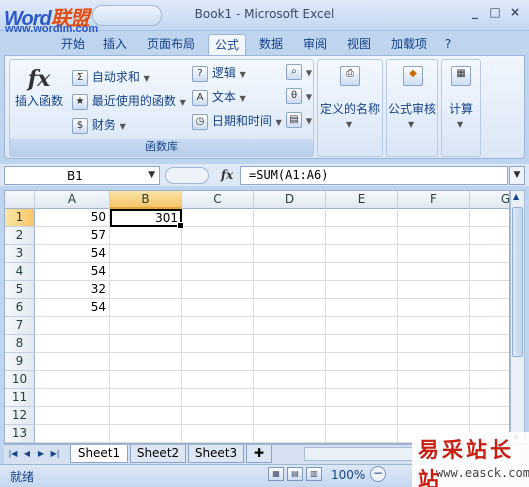  What do you see at coordinates (517, 175) in the screenshot?
I see `expand-formula-bar-icon: ▼` at bounding box center [517, 175].